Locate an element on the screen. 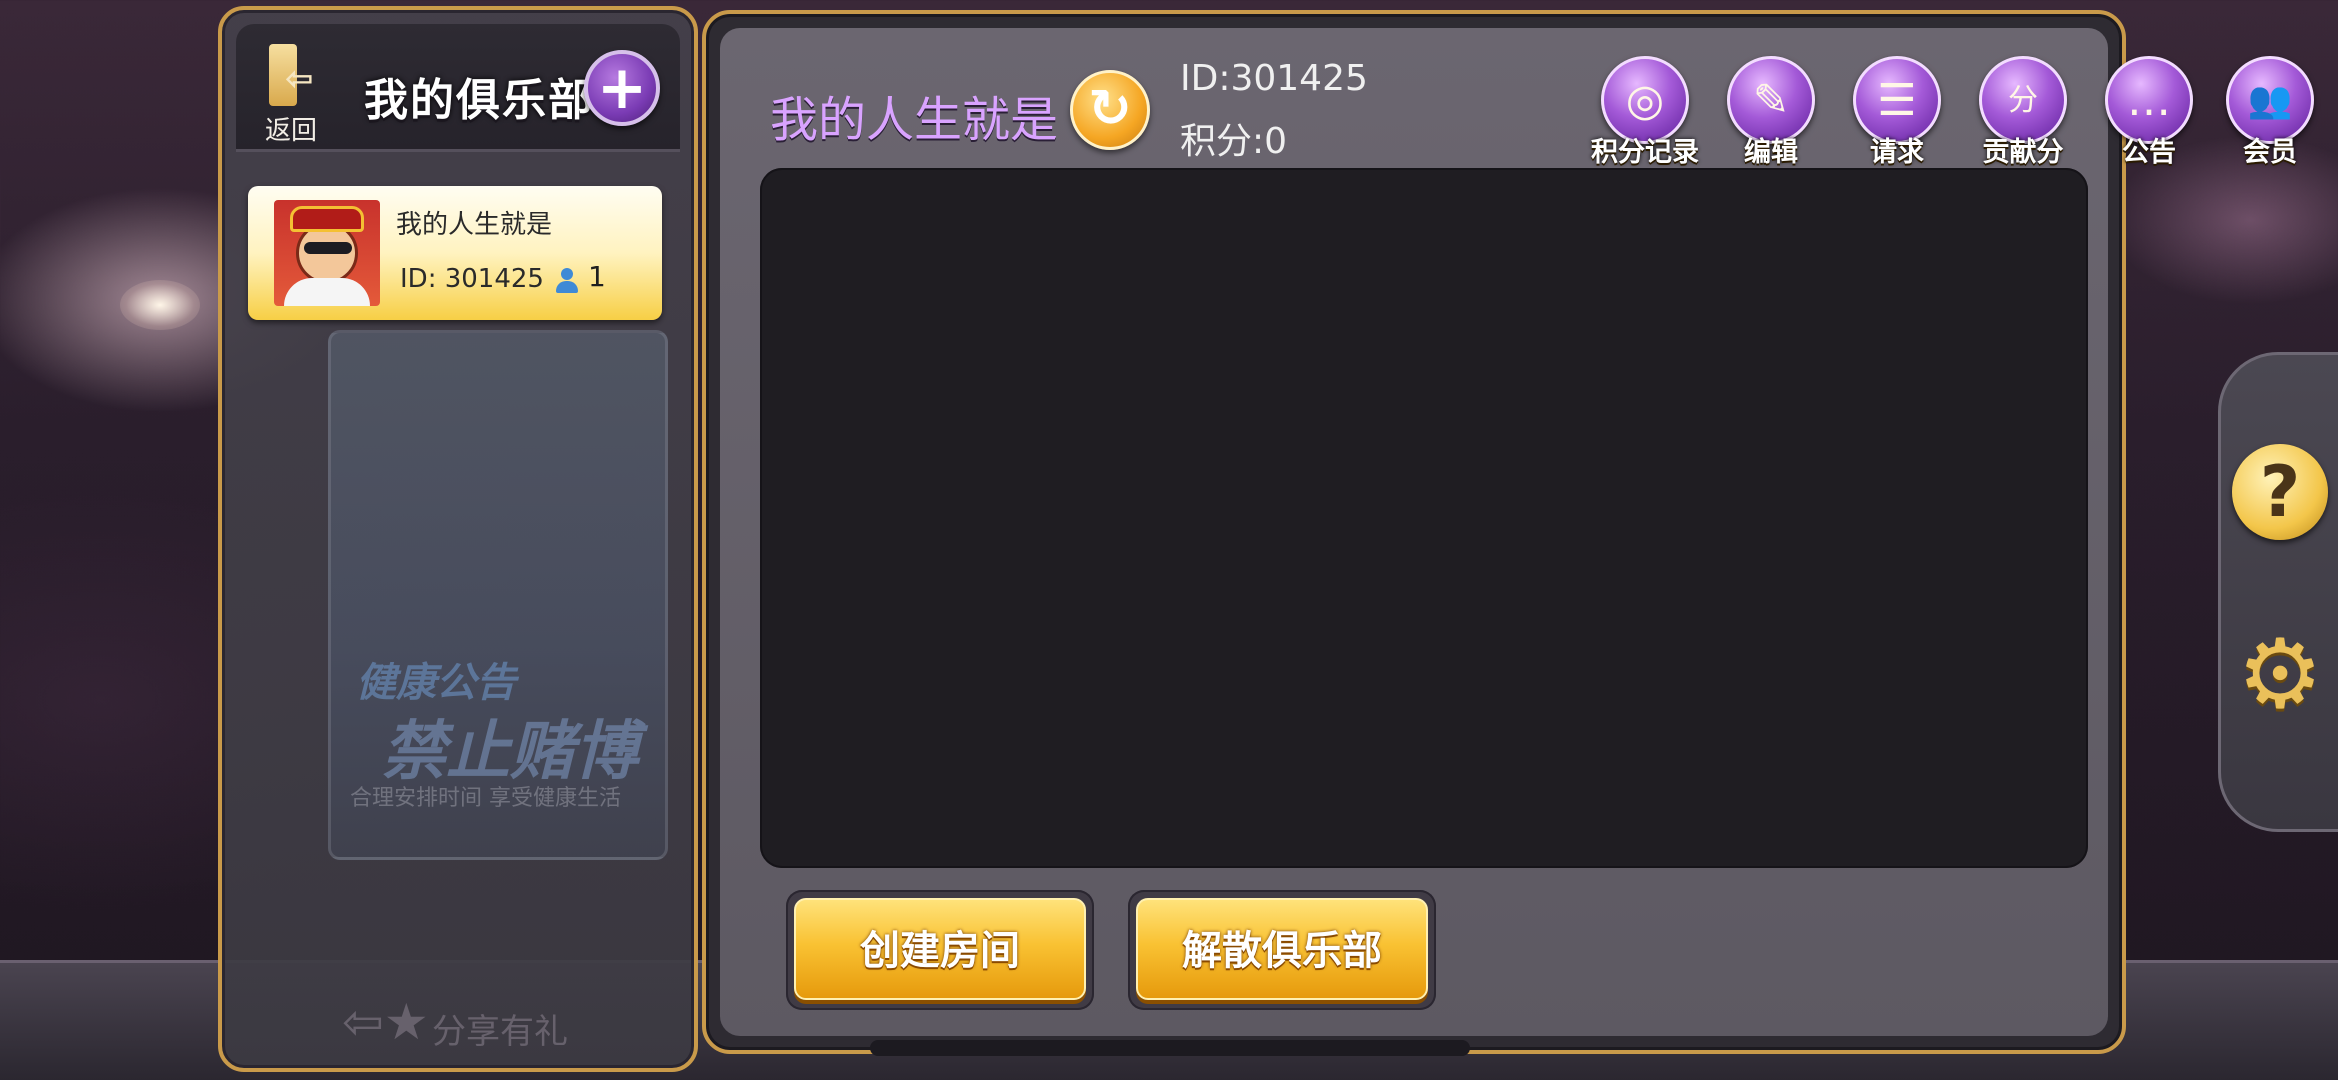 The height and width of the screenshot is (1080, 2338). add-club-button: + is located at coordinates (622, 88).